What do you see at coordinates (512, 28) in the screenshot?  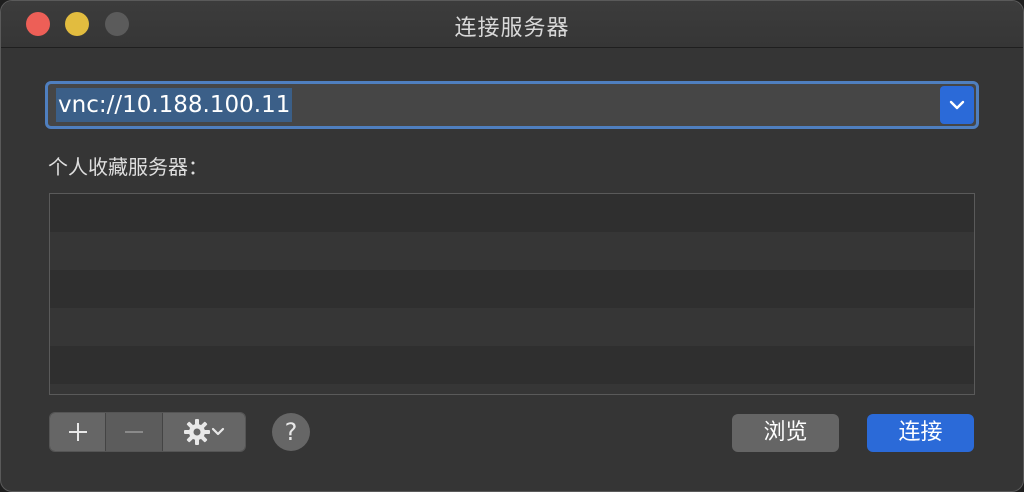 I see `window-title: 连接服务器` at bounding box center [512, 28].